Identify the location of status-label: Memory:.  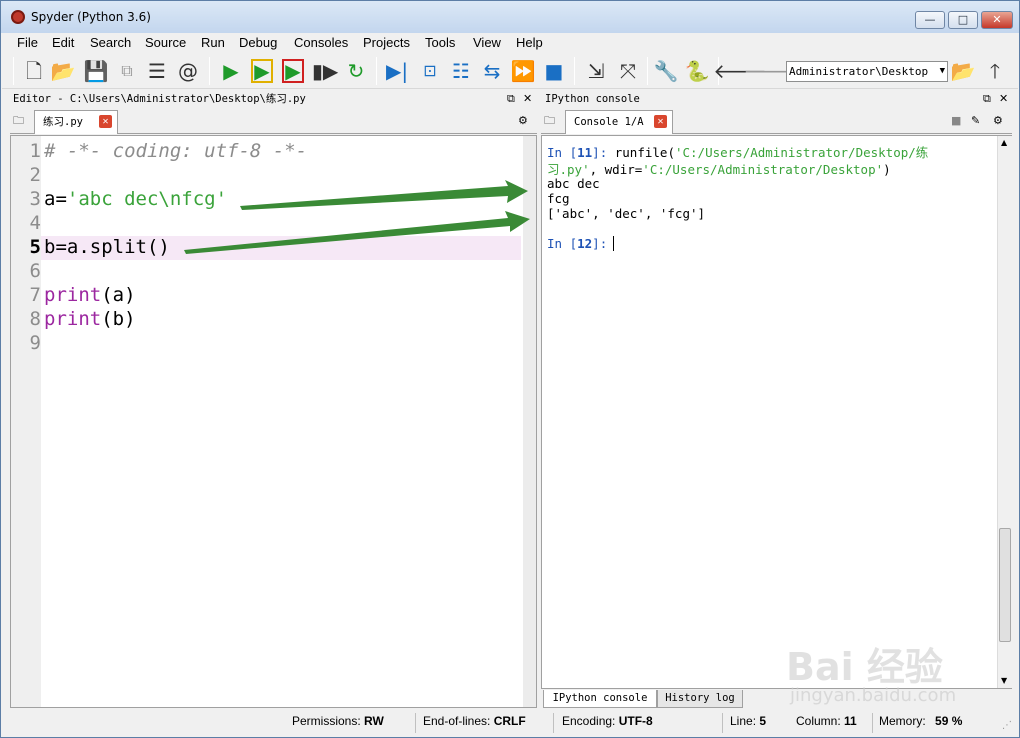
(902, 721).